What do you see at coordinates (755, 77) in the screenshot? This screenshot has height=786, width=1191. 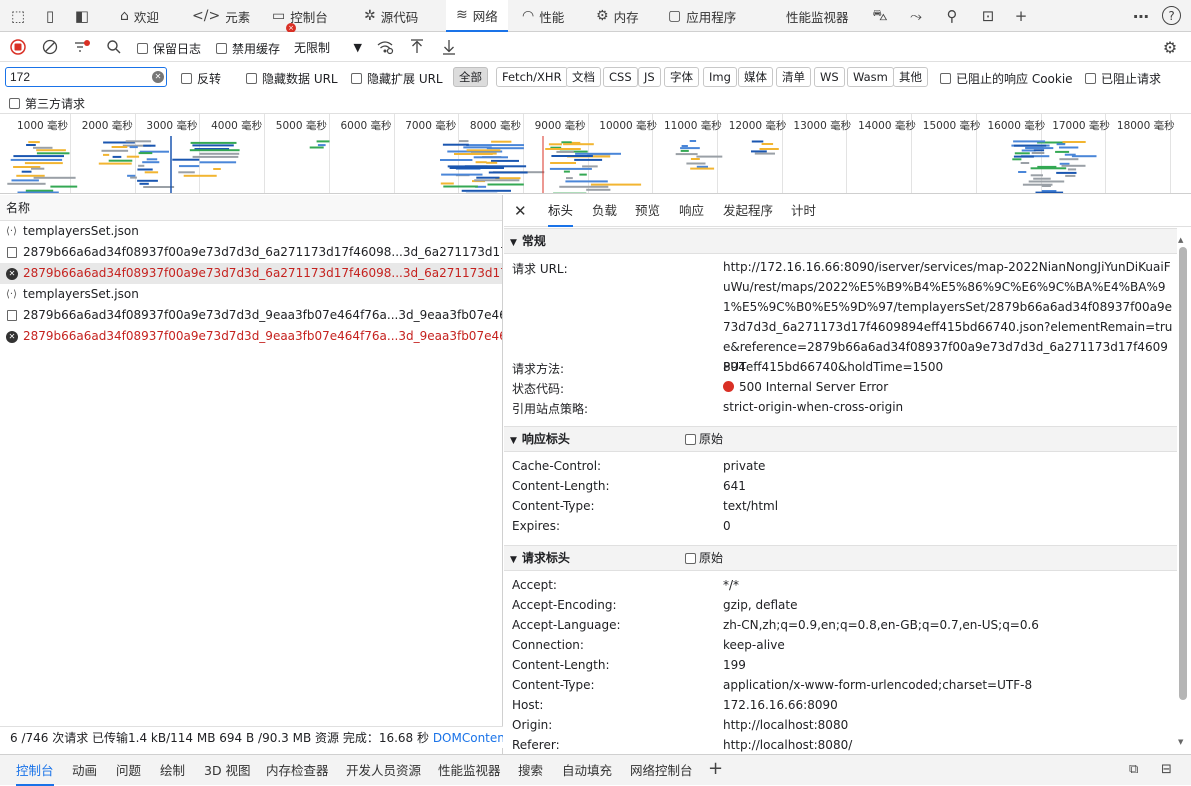 I see `type-filter-media: 媒体` at bounding box center [755, 77].